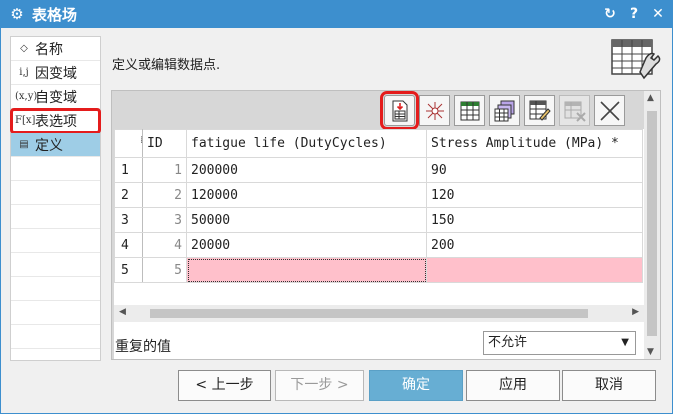 The height and width of the screenshot is (414, 673). Describe the element at coordinates (164, 143) in the screenshot. I see `column-header: ID` at that location.